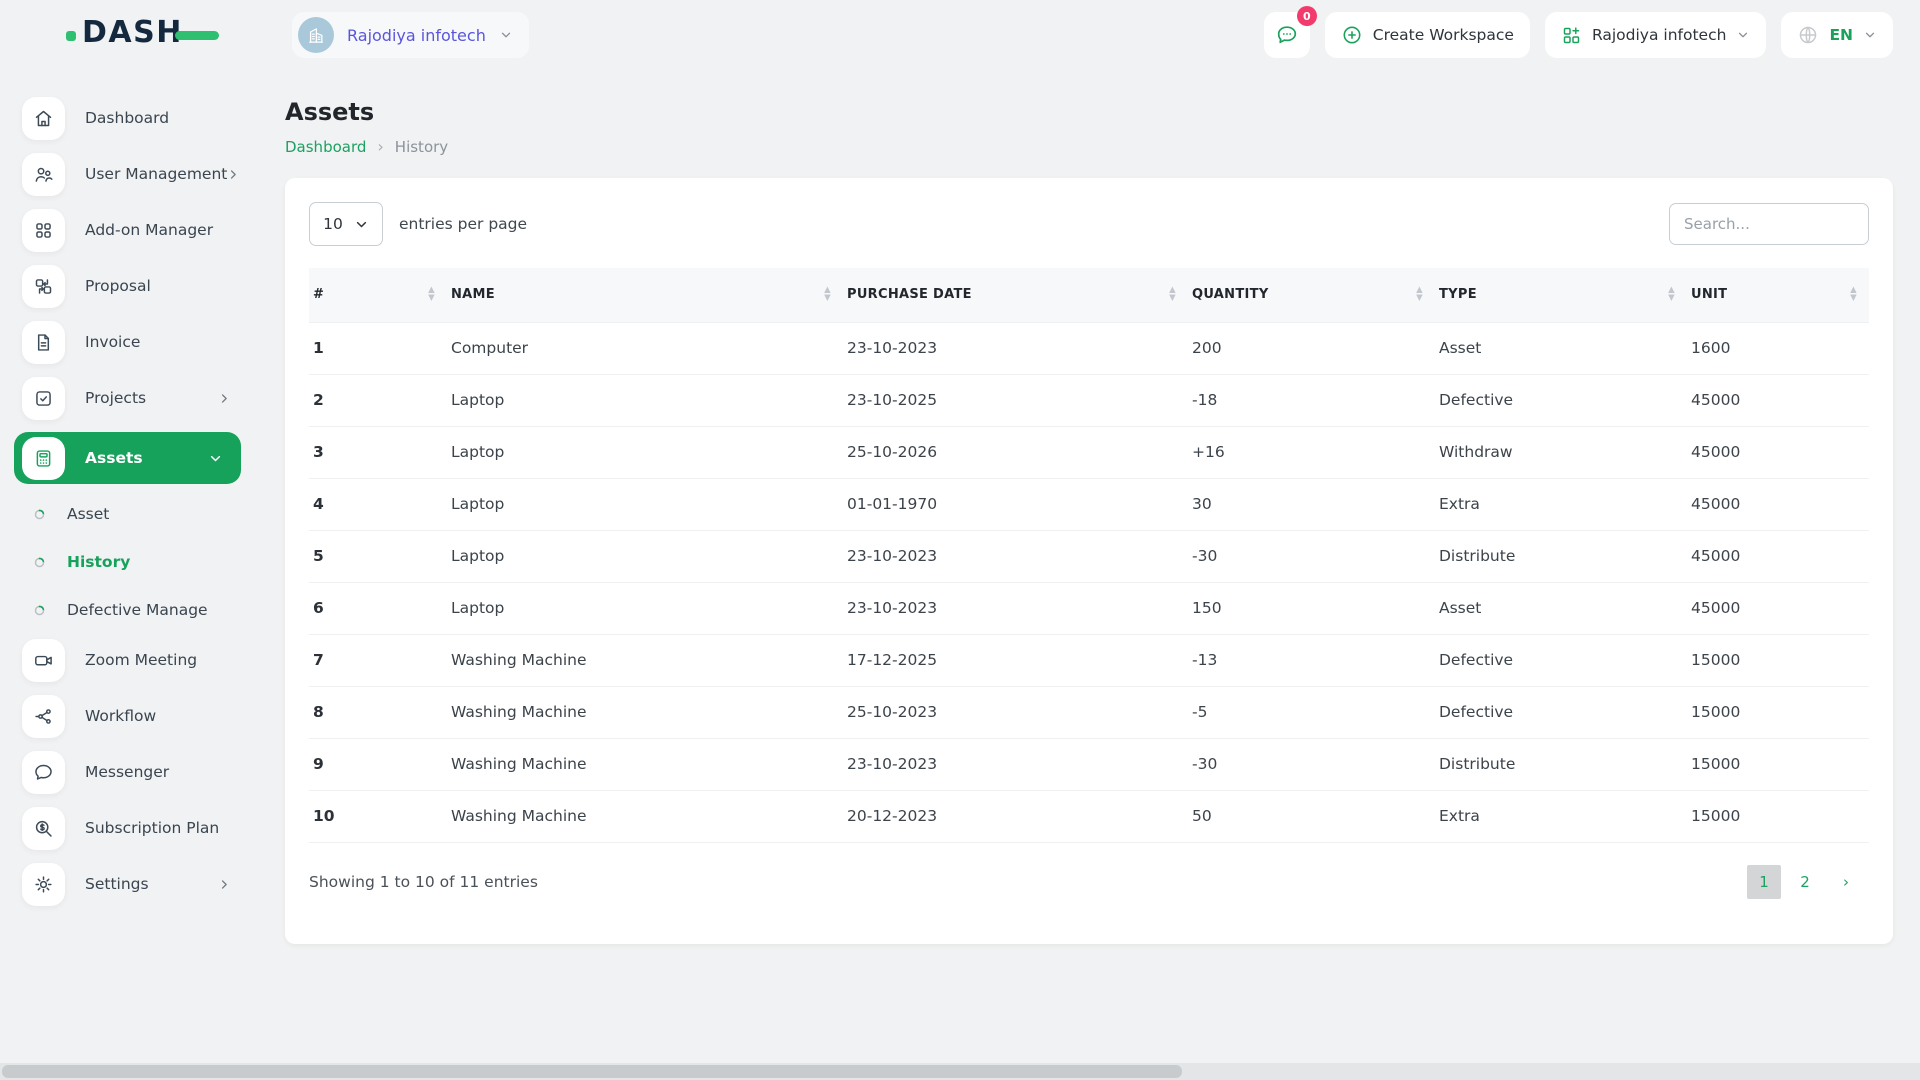 The image size is (1920, 1080). What do you see at coordinates (645, 295) in the screenshot?
I see `column-header-name: NAME ▲ ▼` at bounding box center [645, 295].